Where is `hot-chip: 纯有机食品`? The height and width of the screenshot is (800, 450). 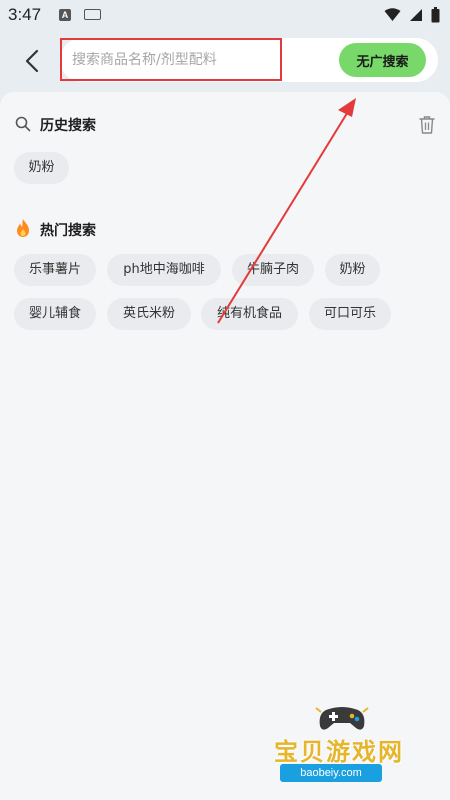 hot-chip: 纯有机食品 is located at coordinates (249, 314).